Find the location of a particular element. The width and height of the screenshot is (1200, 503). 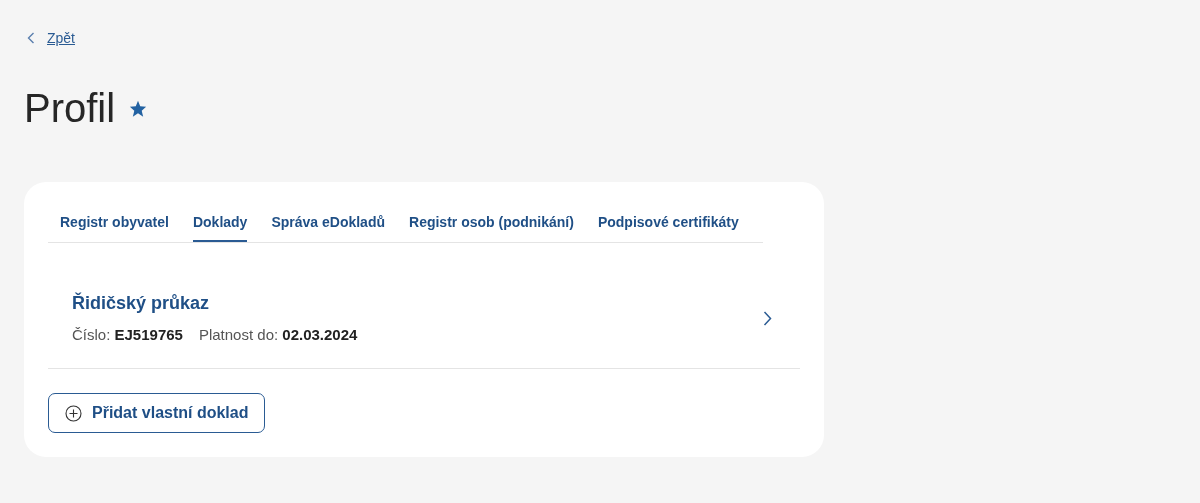

add-document-button: Přidat vlastní doklad is located at coordinates (157, 413).